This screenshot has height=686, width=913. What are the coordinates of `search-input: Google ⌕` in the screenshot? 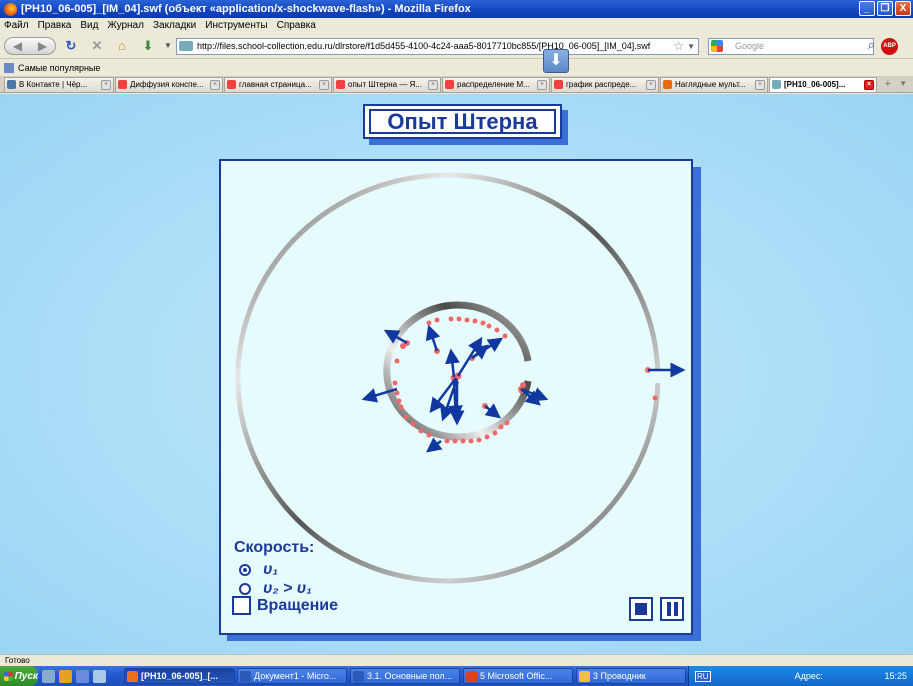 It's located at (791, 46).